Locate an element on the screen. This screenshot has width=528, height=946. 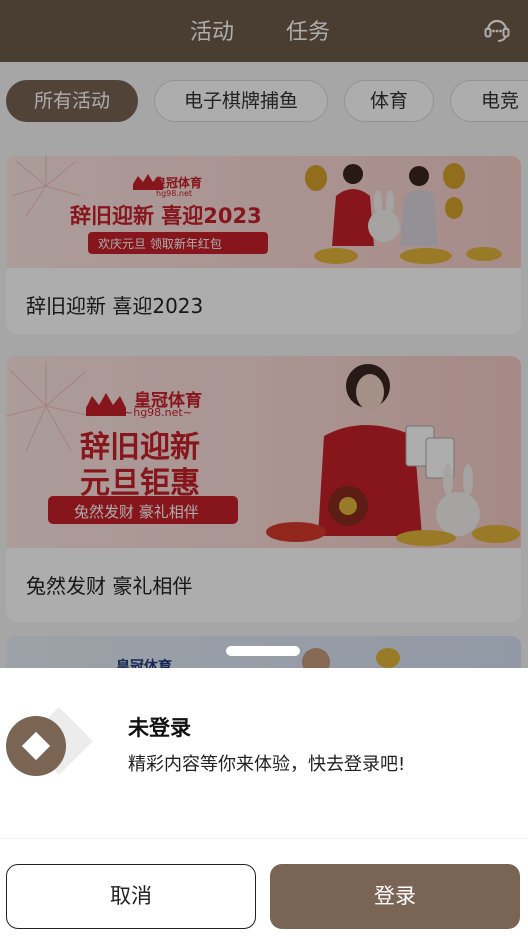
cancel-button: 取消 is located at coordinates (131, 896).